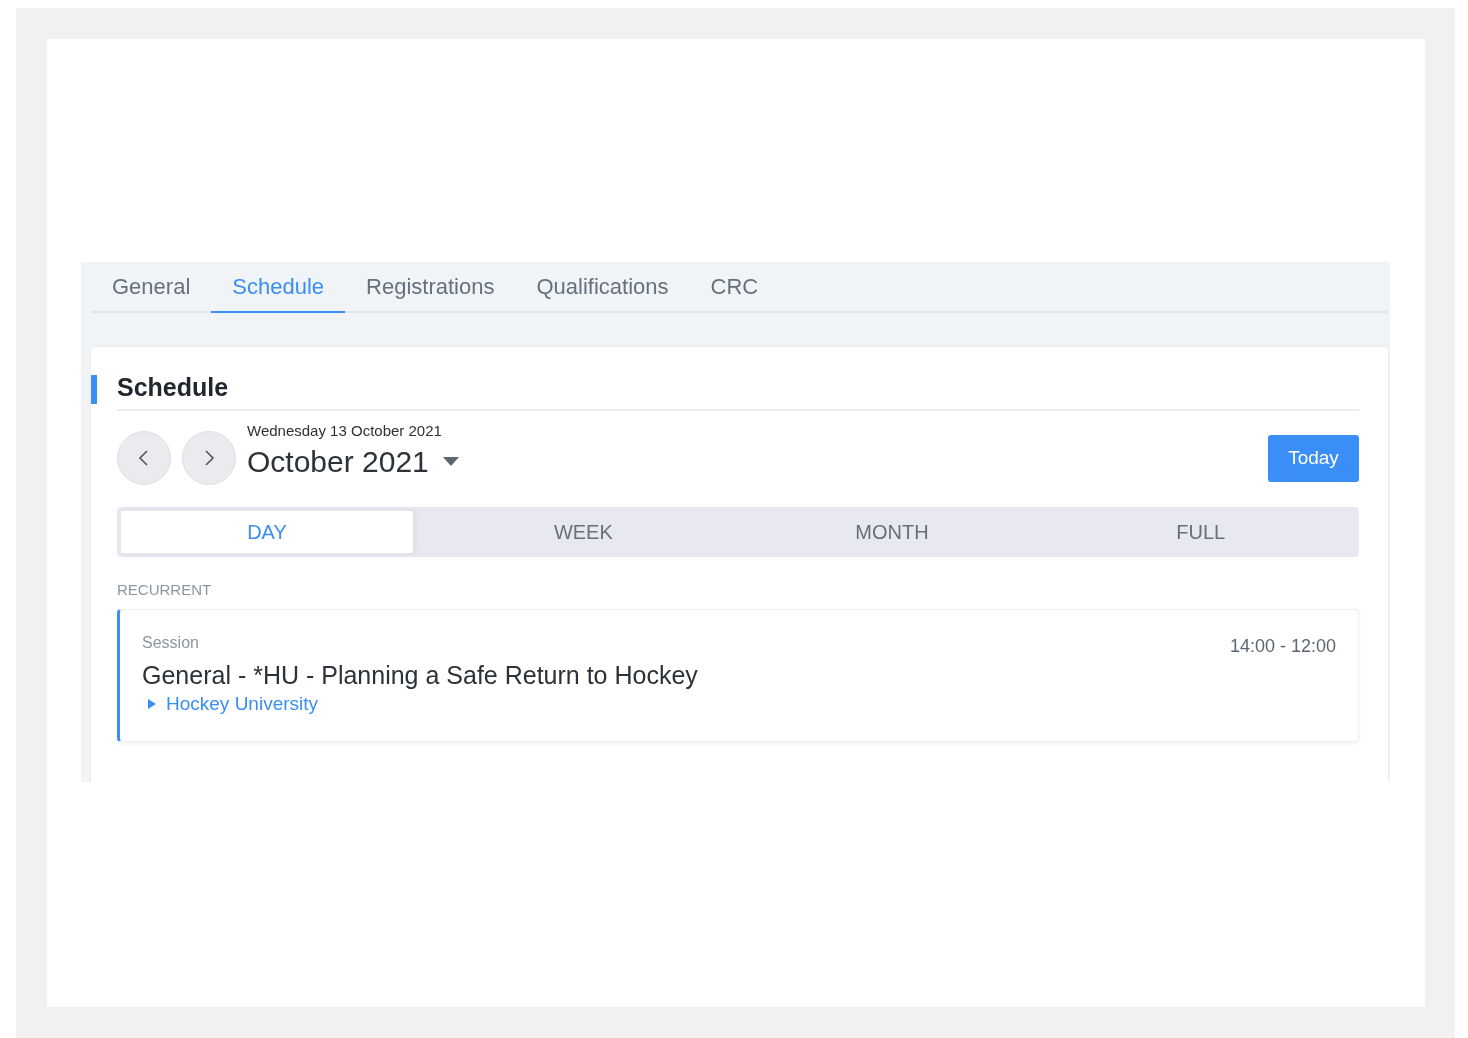  I want to click on event-time: 14:00 - 12:00, so click(1282, 647).